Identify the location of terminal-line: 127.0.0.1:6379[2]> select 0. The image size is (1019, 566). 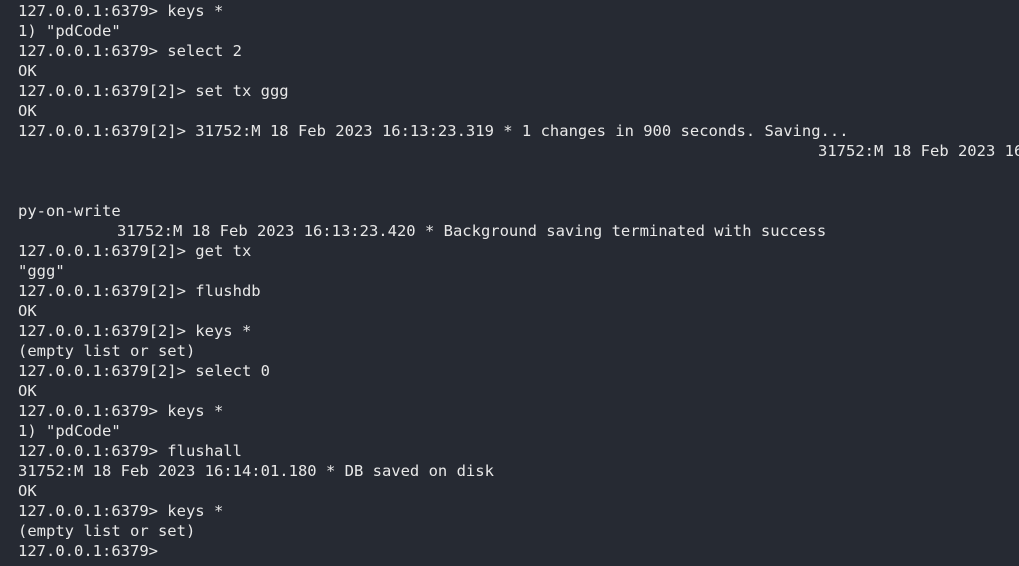
(144, 371).